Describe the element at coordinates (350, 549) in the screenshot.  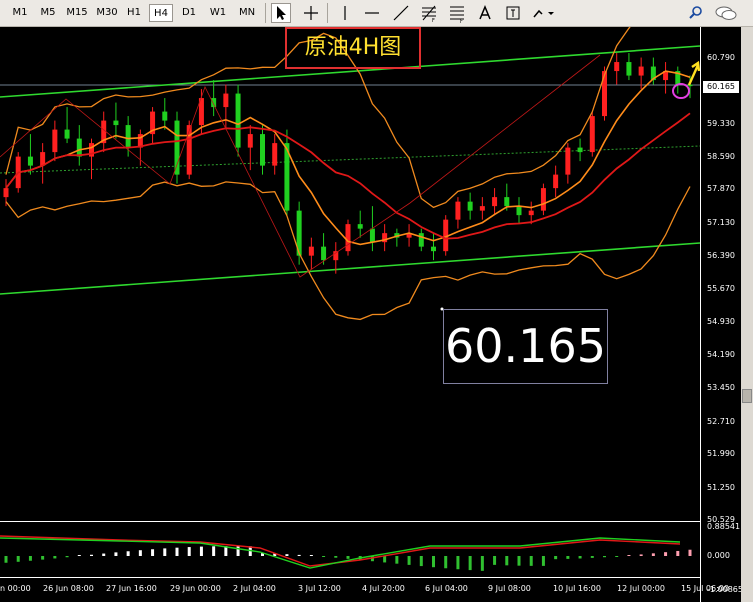
I see `macd-indicator-panel` at that location.